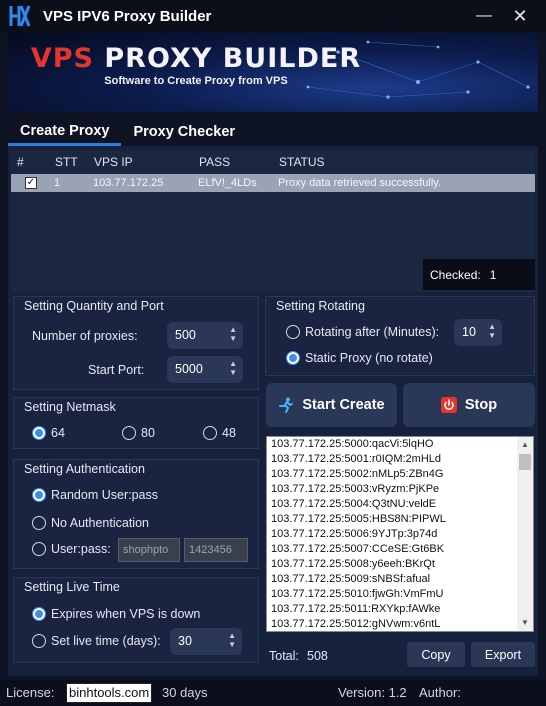 This screenshot has width=546, height=706. What do you see at coordinates (525, 534) in the screenshot?
I see `list-scrollbar: ▲ ▼` at bounding box center [525, 534].